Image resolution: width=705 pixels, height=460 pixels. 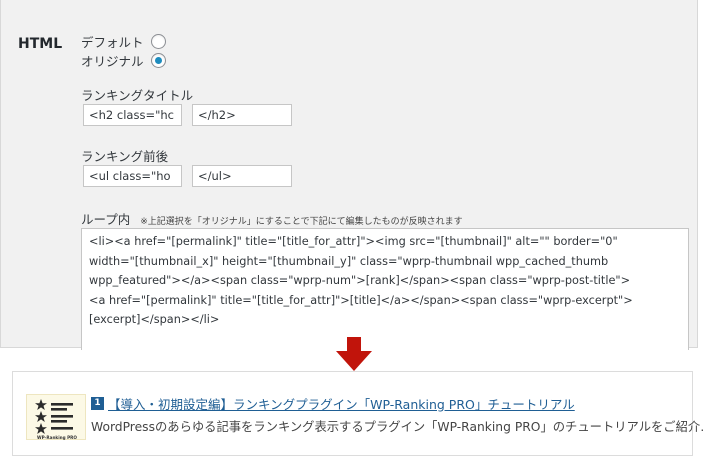 What do you see at coordinates (40, 44) in the screenshot?
I see `section-label-html: HTML` at bounding box center [40, 44].